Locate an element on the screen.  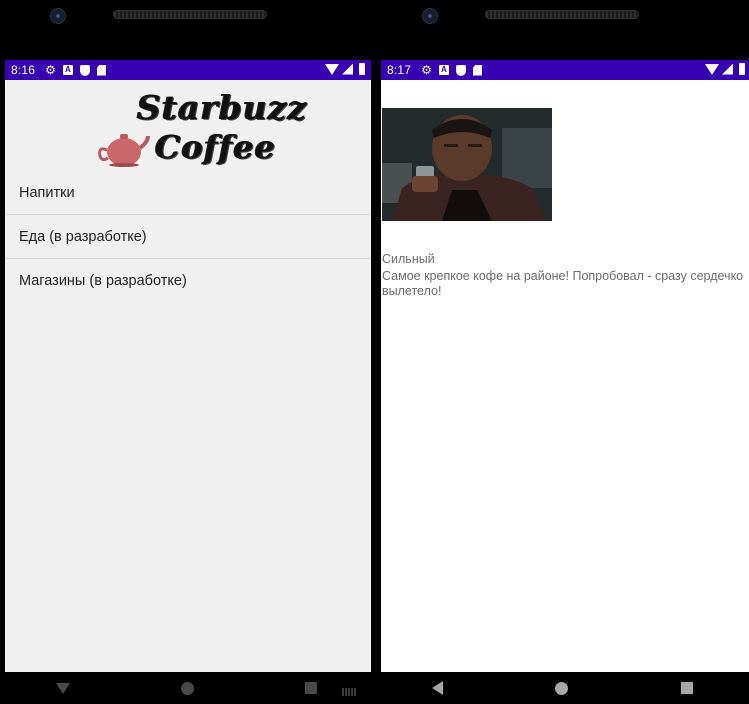
menu-item-label: Еда (в разработке) is located at coordinates (83, 236).